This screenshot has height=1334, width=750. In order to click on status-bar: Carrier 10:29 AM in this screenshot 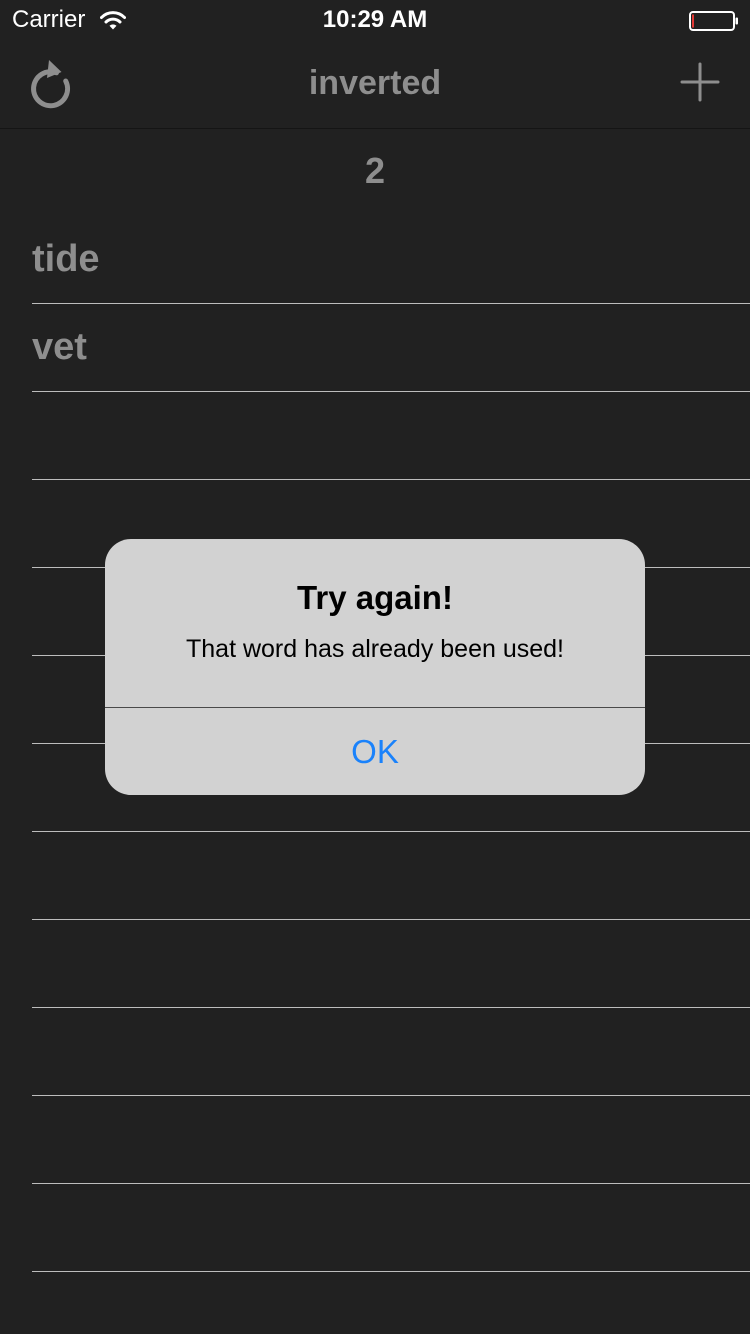, I will do `click(375, 20)`.